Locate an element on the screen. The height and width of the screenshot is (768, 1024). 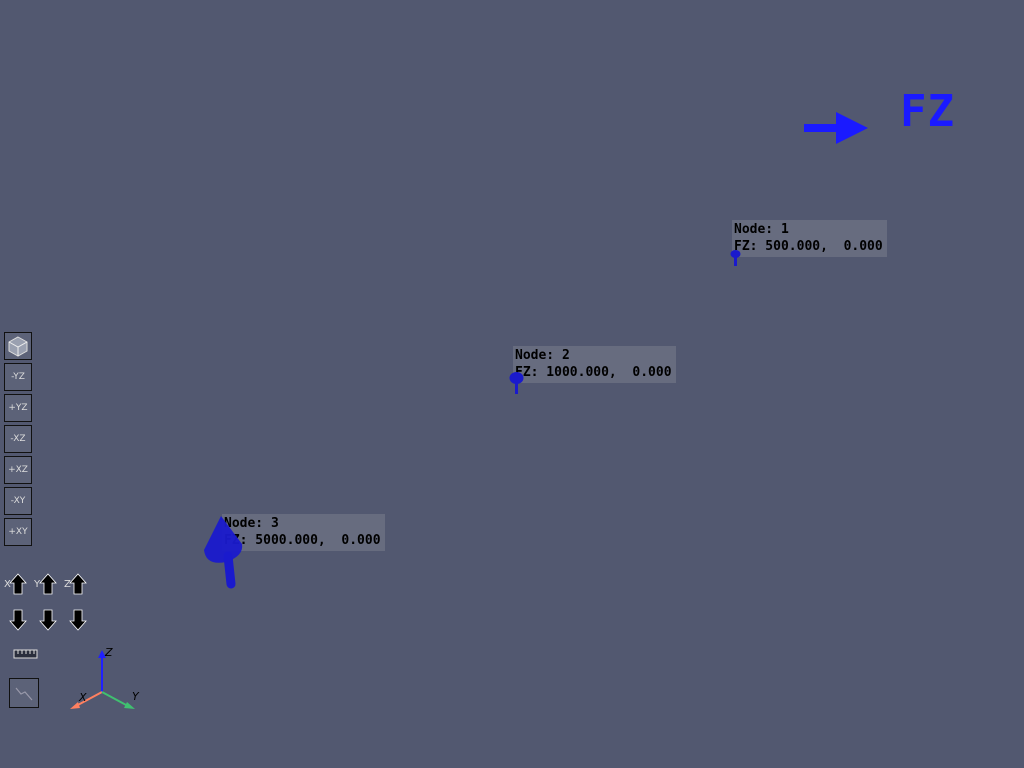
view-plus-yz-icon: +YZ is located at coordinates (18, 408).